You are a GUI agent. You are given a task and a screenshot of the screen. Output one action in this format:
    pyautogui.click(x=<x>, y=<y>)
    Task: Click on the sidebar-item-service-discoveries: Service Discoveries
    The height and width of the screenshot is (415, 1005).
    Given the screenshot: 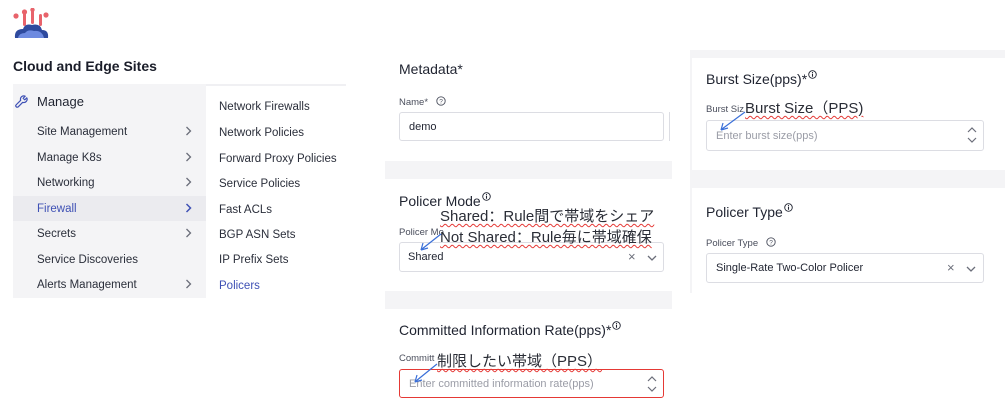 What is the action you would take?
    pyautogui.click(x=109, y=259)
    